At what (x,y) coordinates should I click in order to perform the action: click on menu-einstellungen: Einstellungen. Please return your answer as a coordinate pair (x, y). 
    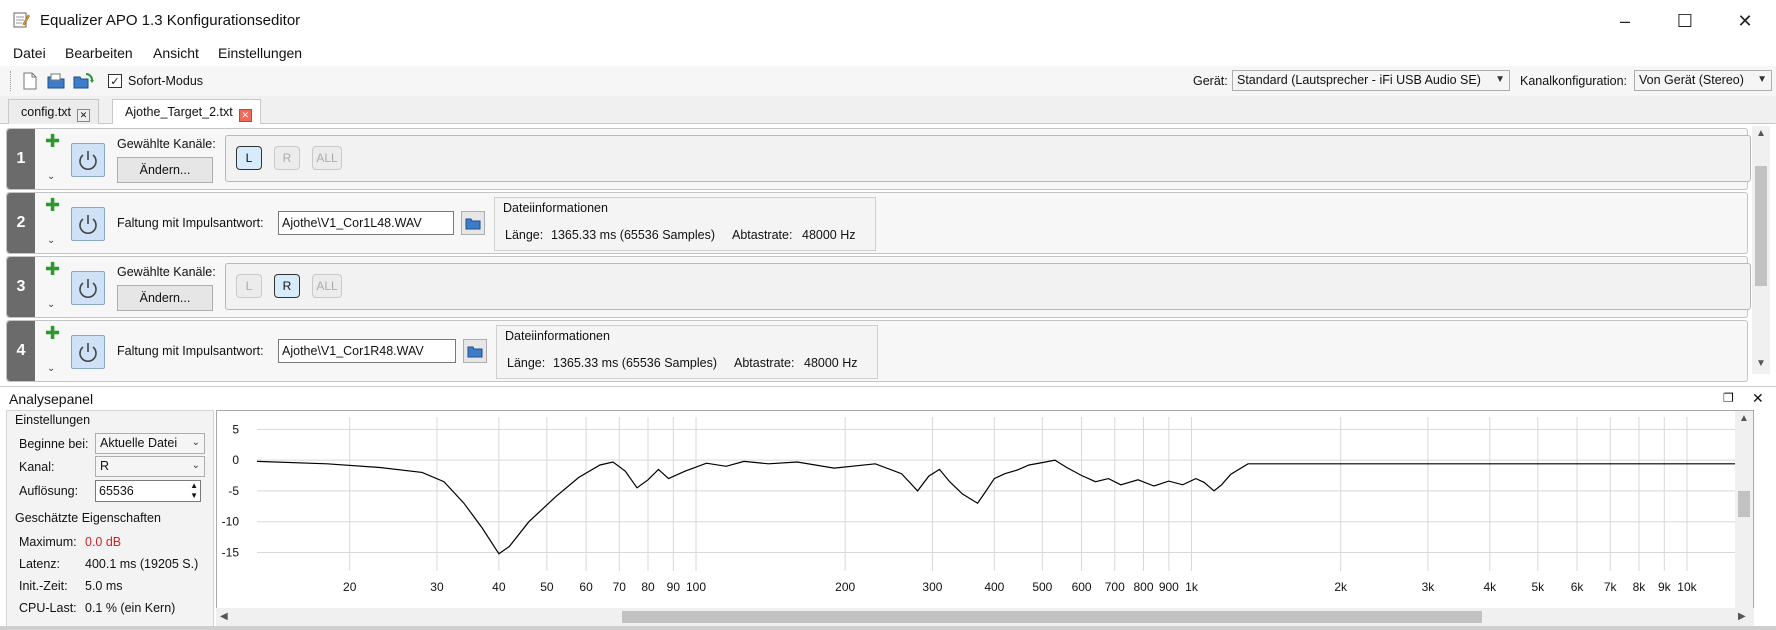
    Looking at the image, I should click on (260, 53).